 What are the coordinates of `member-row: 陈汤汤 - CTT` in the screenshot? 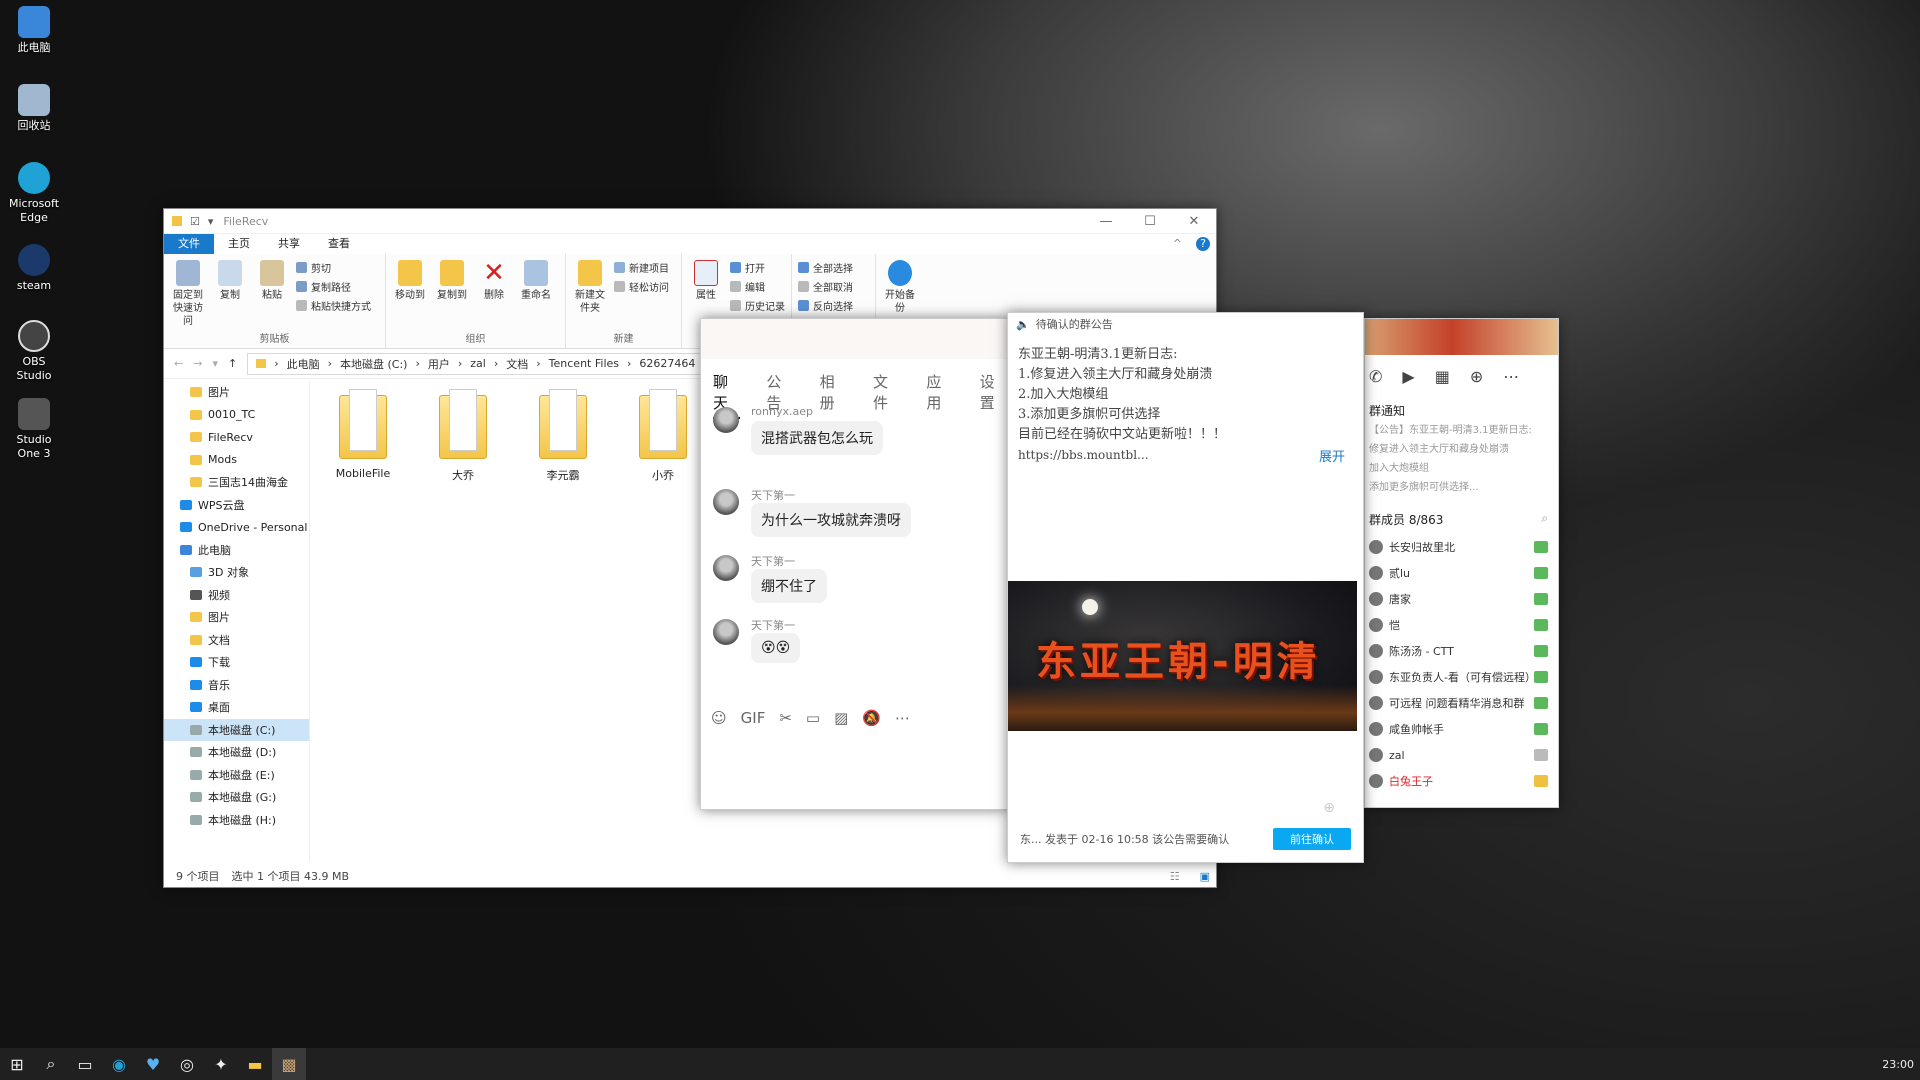 It's located at (1458, 651).